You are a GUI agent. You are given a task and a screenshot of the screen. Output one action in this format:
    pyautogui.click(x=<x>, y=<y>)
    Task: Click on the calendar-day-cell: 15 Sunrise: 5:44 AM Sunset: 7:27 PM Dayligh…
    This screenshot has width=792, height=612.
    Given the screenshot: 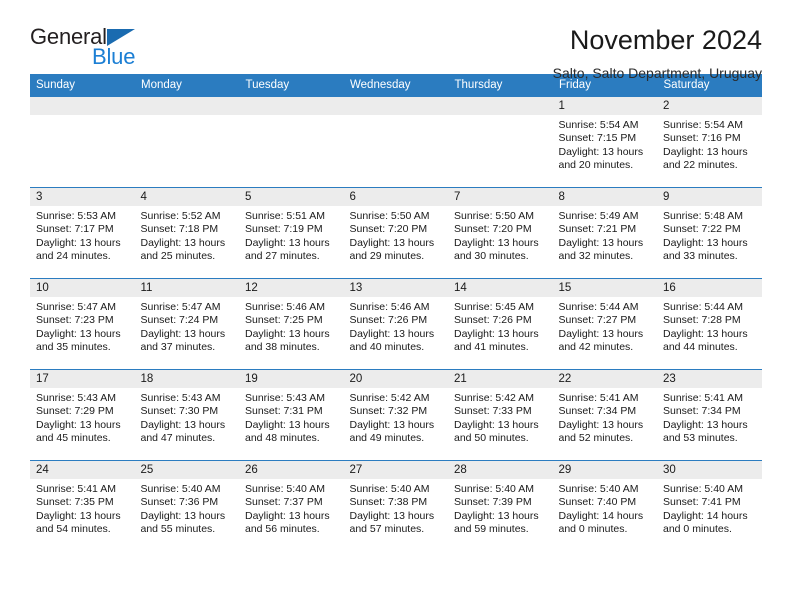 What is the action you would take?
    pyautogui.click(x=604, y=324)
    